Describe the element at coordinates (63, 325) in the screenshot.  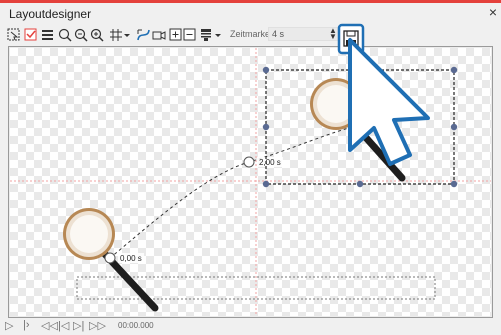
I see `previous-frame-icon: |◁` at that location.